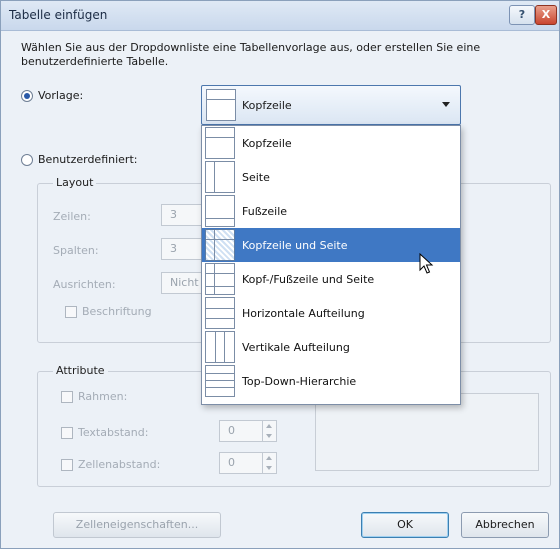 This screenshot has width=560, height=549. Describe the element at coordinates (60, 95) in the screenshot. I see `vorlage-label: Vorlage:` at that location.